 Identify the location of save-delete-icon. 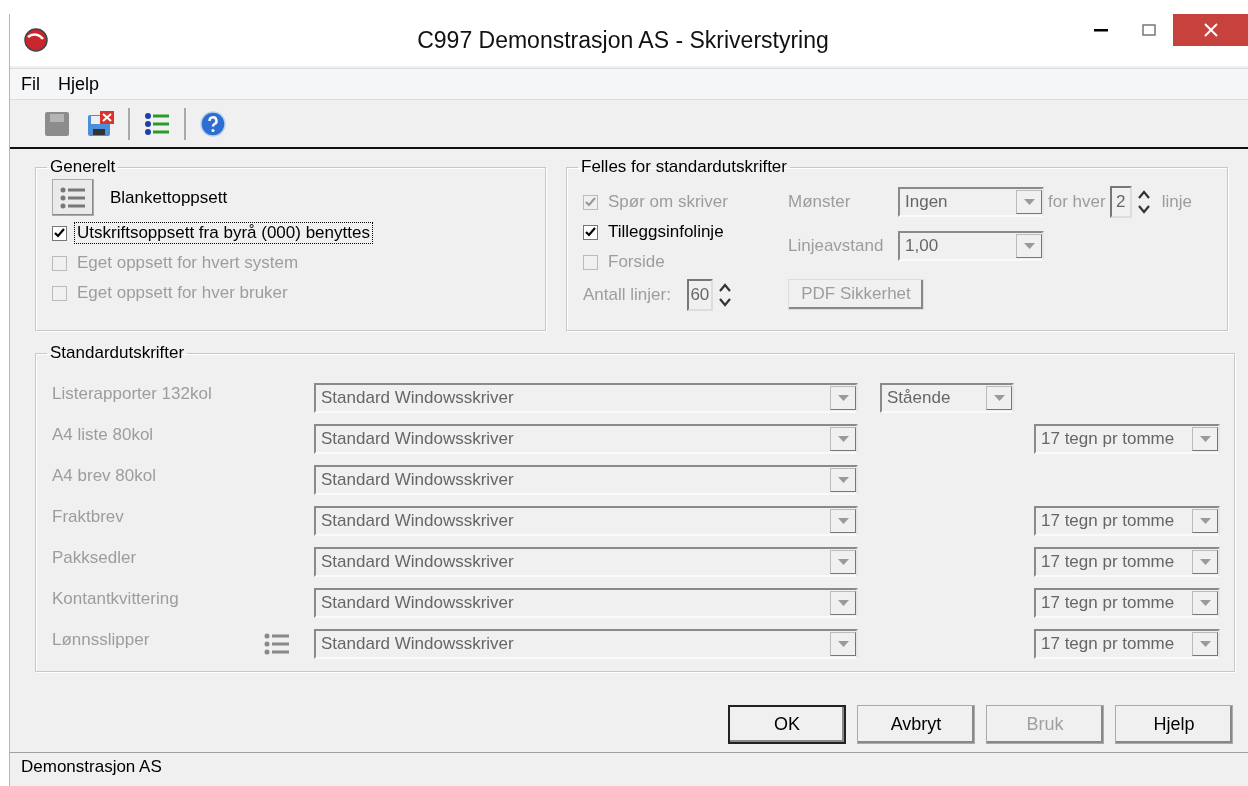
(101, 123).